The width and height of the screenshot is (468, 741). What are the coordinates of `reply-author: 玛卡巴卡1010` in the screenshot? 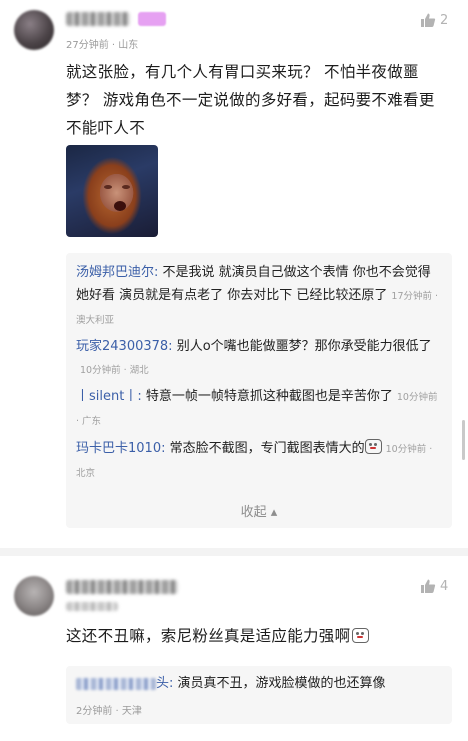 It's located at (118, 448).